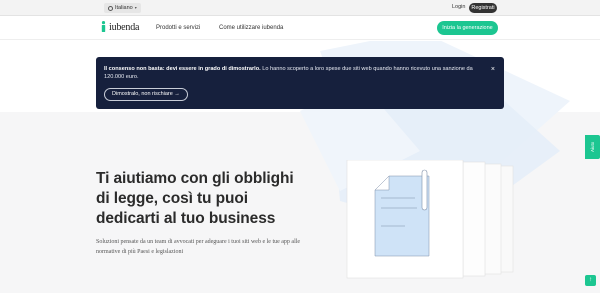 This screenshot has height=293, width=600. What do you see at coordinates (135, 7) in the screenshot?
I see `chevron-down-icon: ▾` at bounding box center [135, 7].